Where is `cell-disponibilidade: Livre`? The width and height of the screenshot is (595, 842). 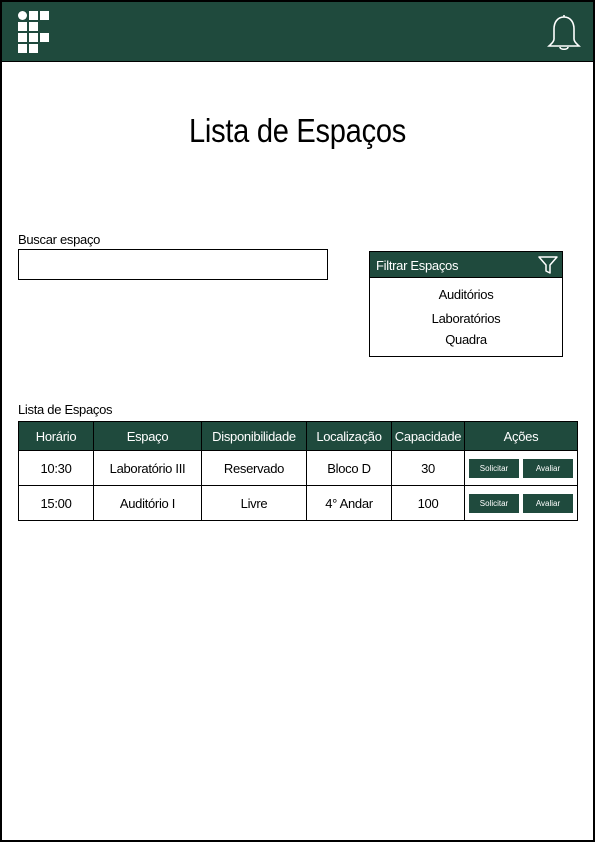 cell-disponibilidade: Livre is located at coordinates (254, 503).